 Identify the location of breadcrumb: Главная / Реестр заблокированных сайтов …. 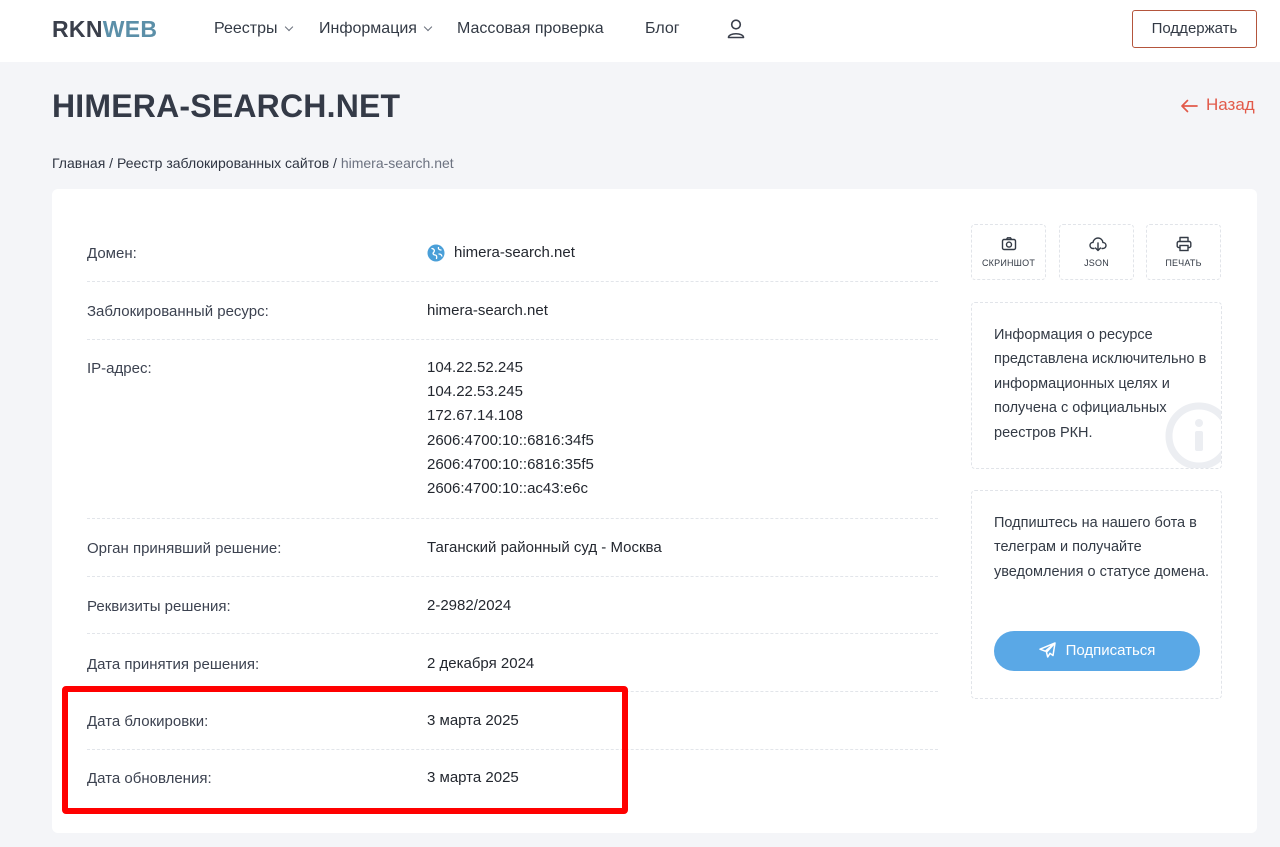
(253, 163).